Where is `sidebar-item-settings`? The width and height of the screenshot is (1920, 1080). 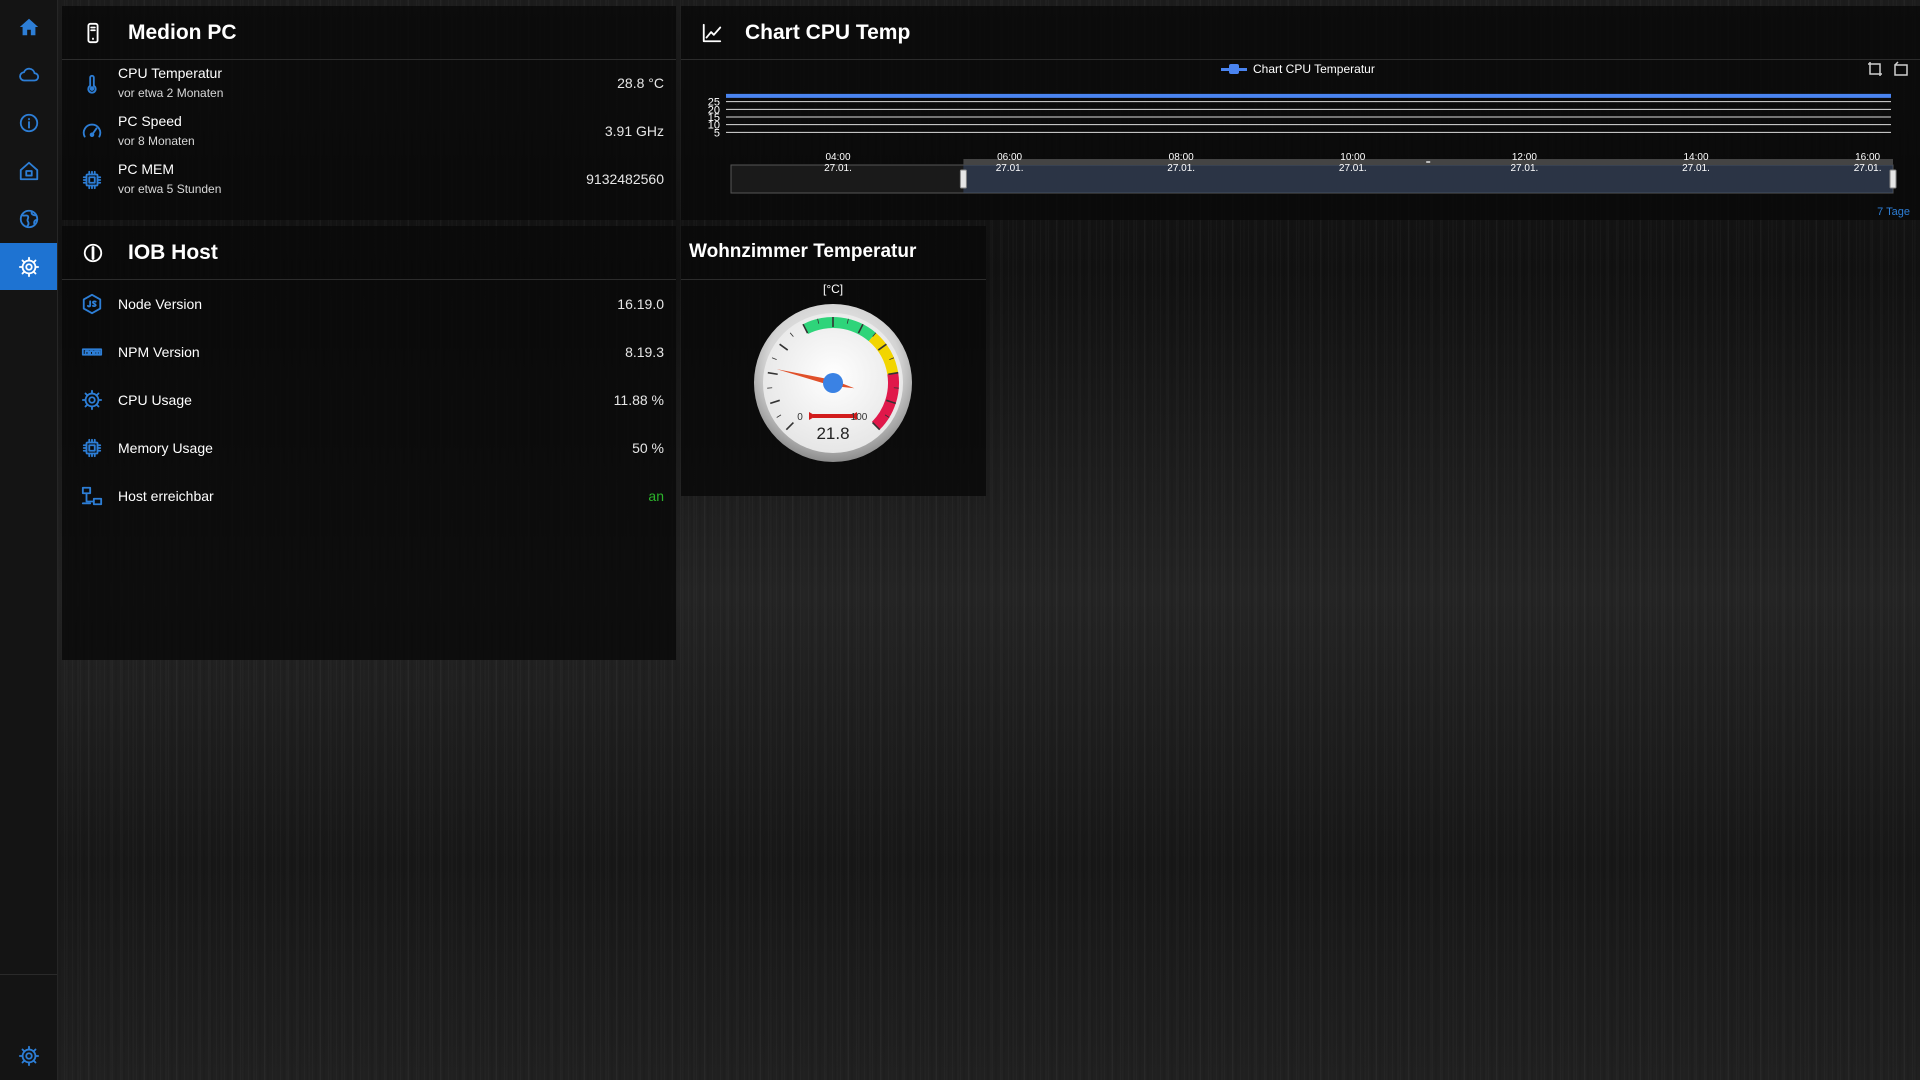
sidebar-item-settings is located at coordinates (28, 266).